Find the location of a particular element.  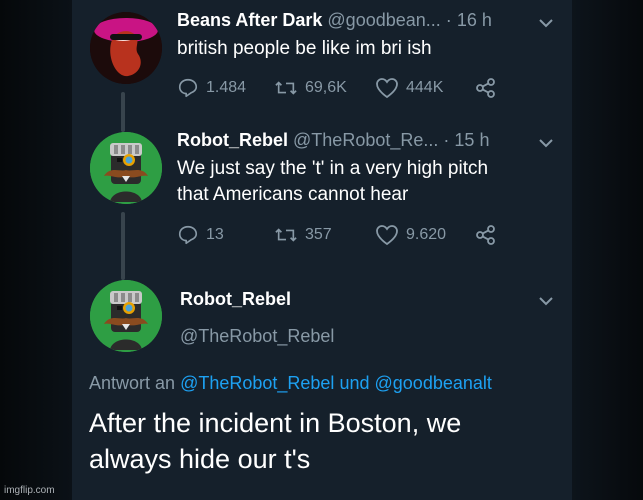

like-action: 9.620 is located at coordinates (410, 235).